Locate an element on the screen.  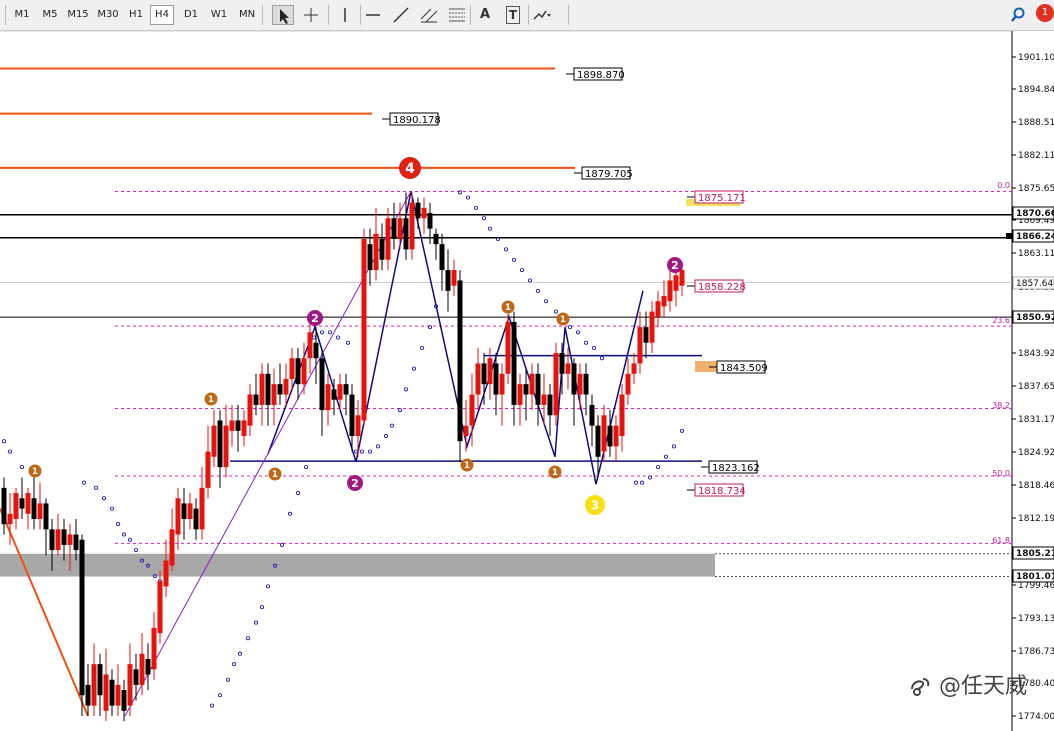
timeframe-w1: W1 is located at coordinates (219, 15).